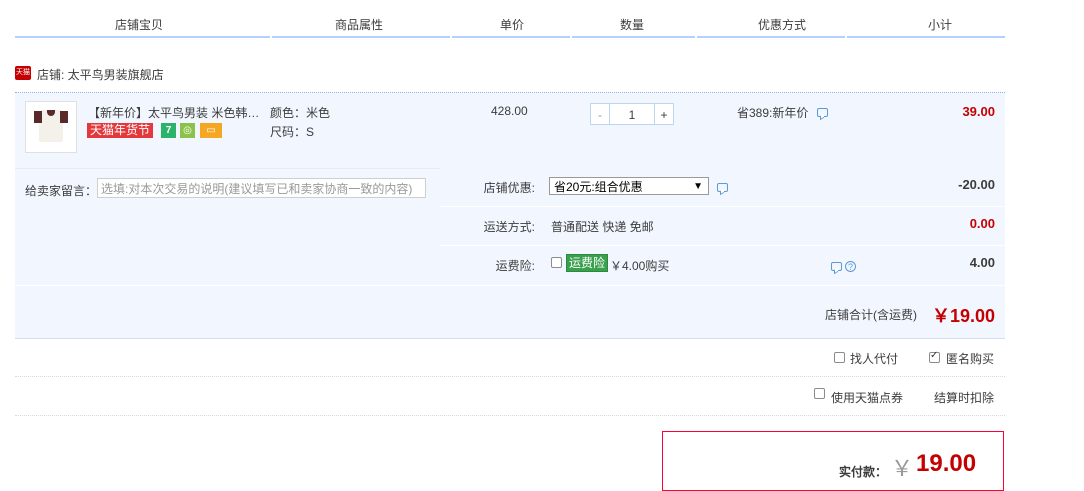 This screenshot has width=1084, height=491. What do you see at coordinates (836, 266) in the screenshot?
I see `insurance-chat-icon` at bounding box center [836, 266].